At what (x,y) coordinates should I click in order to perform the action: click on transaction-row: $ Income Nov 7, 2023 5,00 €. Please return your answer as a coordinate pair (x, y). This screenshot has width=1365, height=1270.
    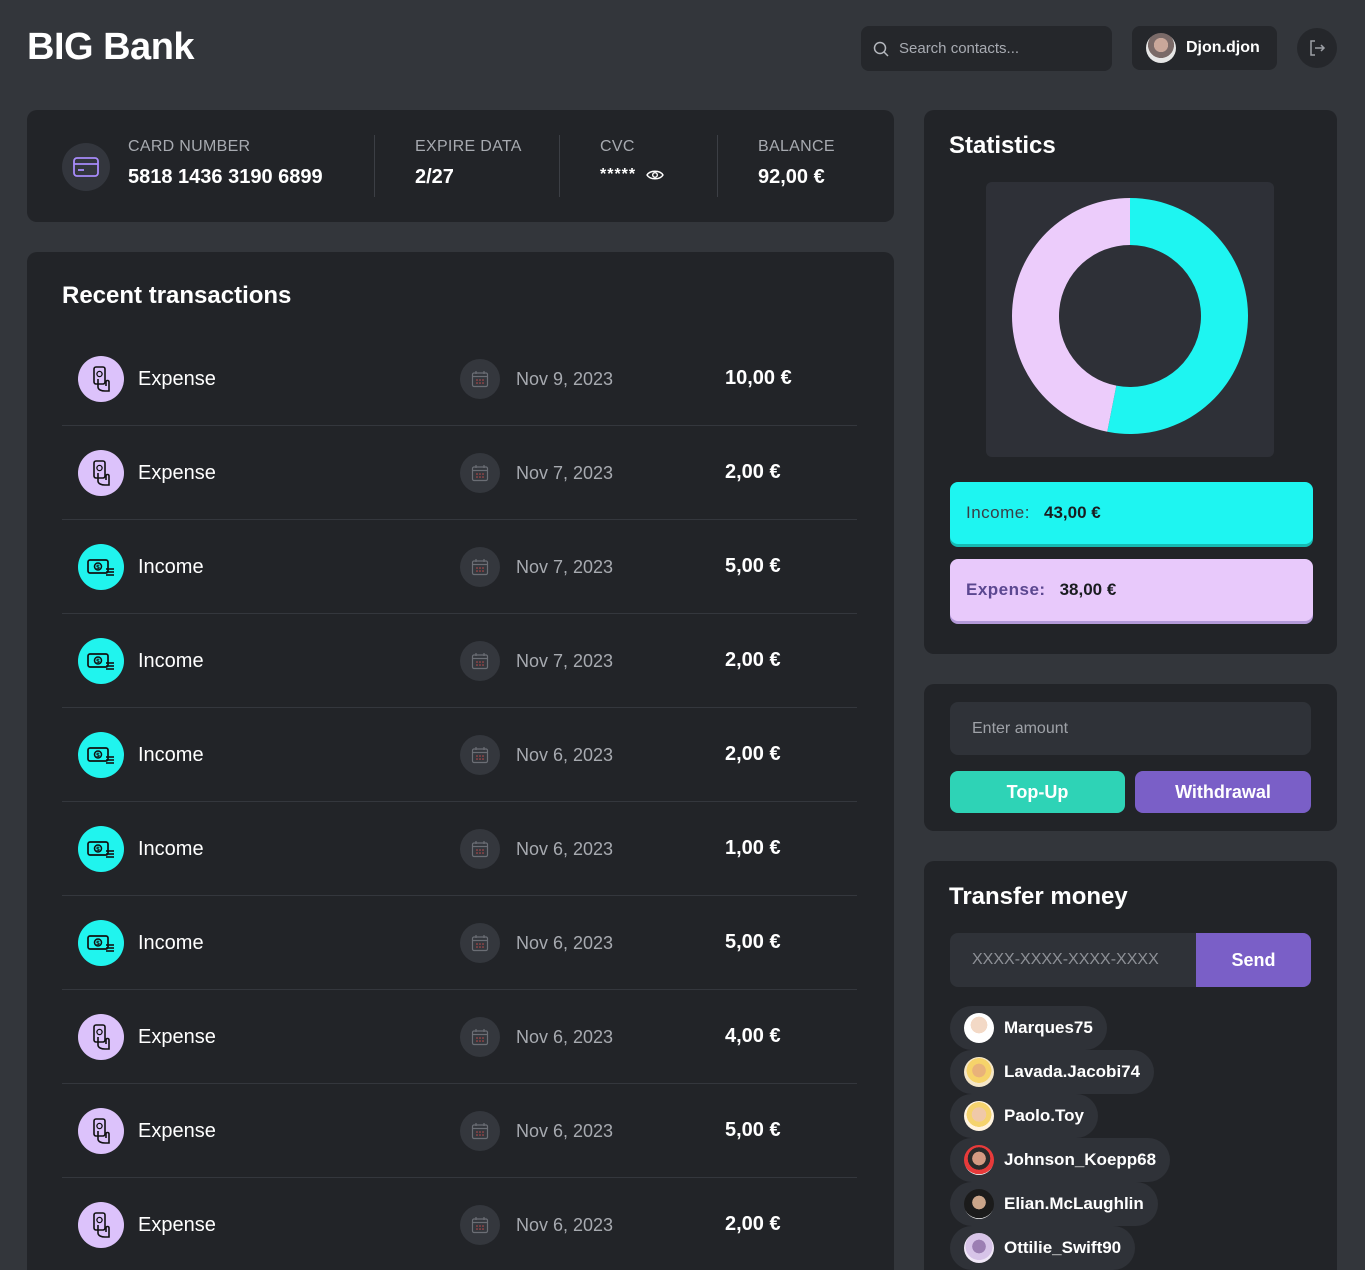
    Looking at the image, I should click on (459, 567).